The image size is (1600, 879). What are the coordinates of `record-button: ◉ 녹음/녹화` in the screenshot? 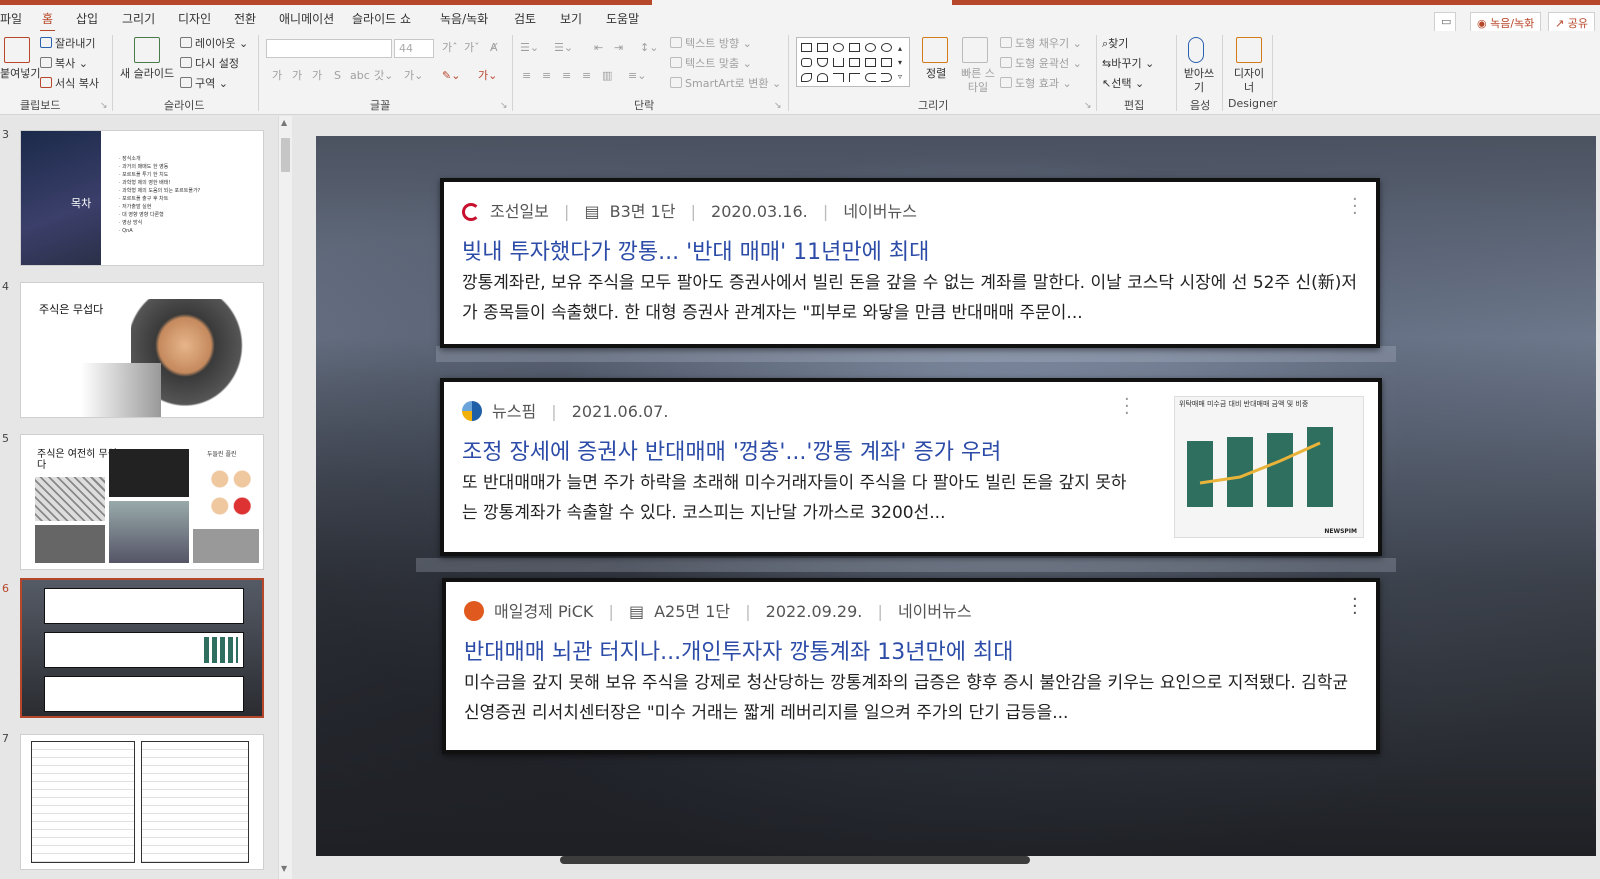 It's located at (1506, 22).